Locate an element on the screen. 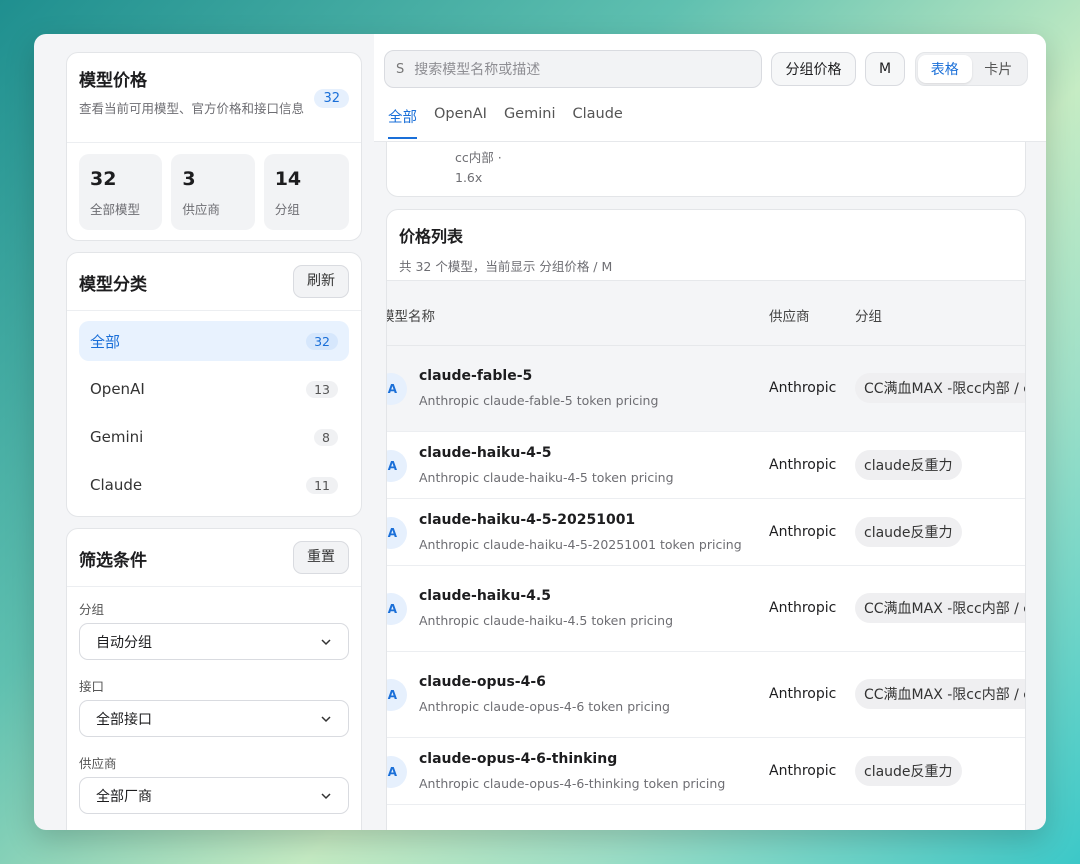  model-desc: Anthropic claude-fable-5 token pricing is located at coordinates (539, 400).